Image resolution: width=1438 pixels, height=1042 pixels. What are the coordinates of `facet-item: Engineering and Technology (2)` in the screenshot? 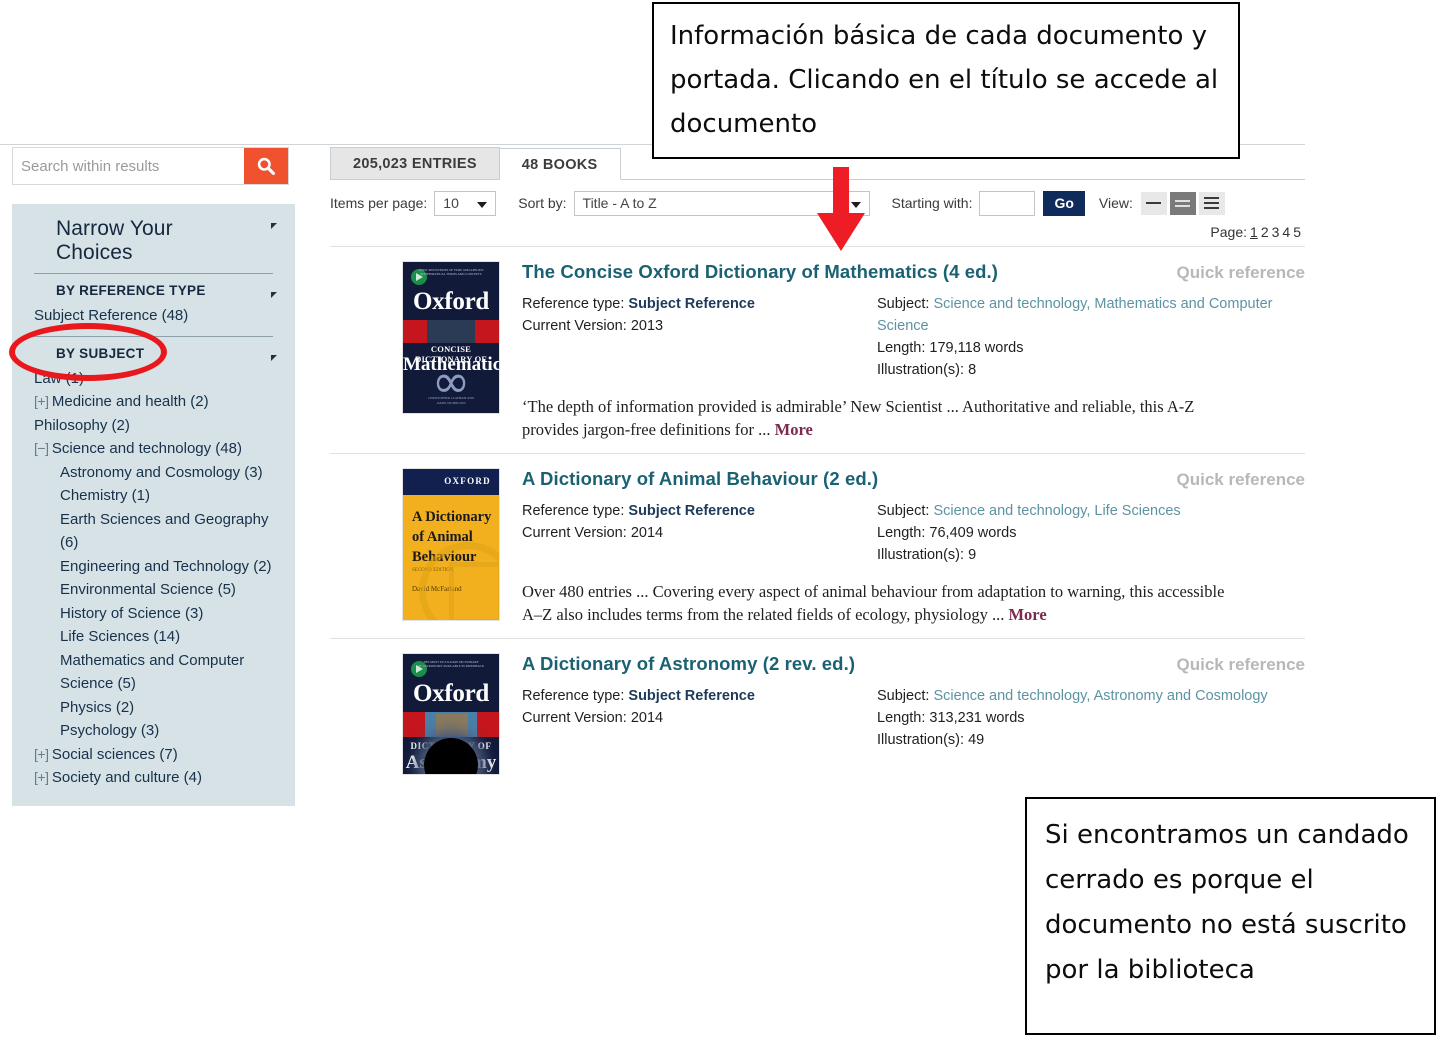 It's located at (153, 567).